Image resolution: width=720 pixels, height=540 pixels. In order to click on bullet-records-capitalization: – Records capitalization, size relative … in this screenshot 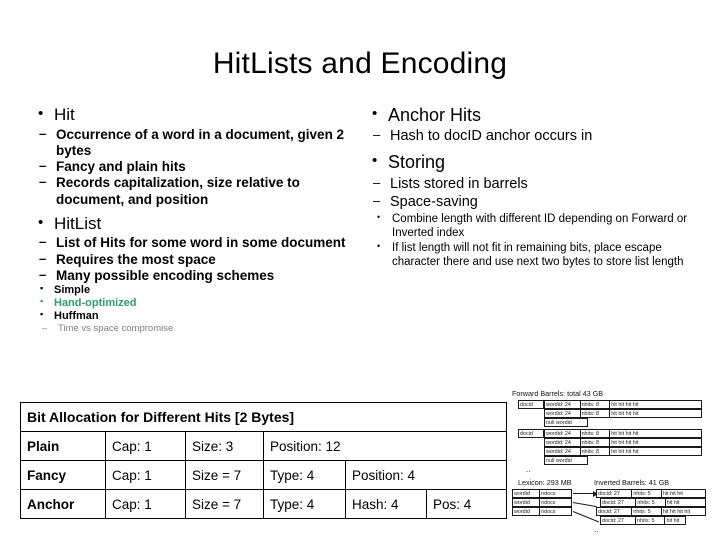, I will do `click(189, 190)`.